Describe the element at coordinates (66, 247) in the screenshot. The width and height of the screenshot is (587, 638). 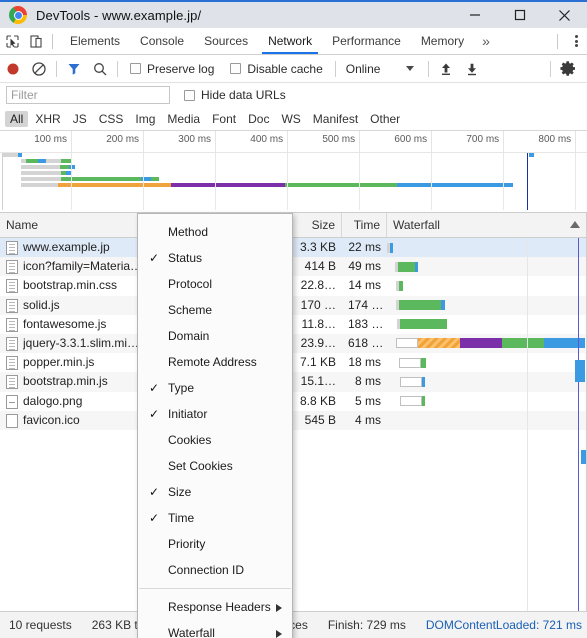
I see `request-name: www.example.jp` at that location.